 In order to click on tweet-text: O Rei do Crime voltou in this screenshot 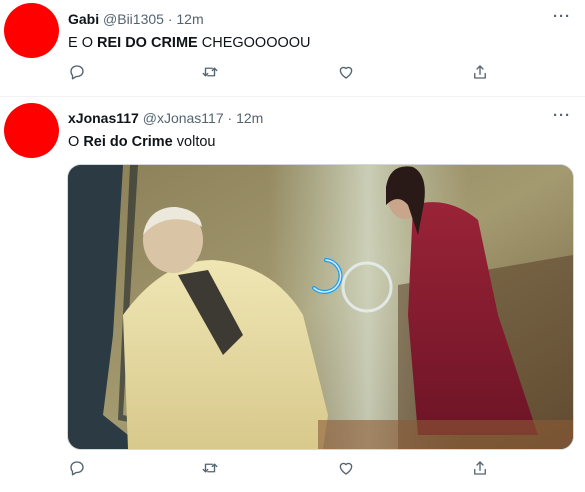, I will do `click(141, 142)`.